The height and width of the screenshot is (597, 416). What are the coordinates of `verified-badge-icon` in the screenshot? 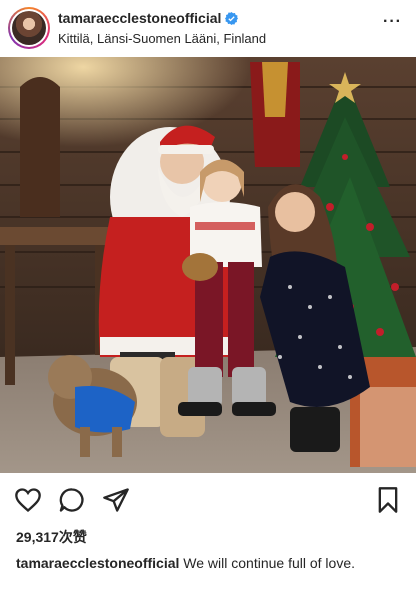 It's located at (232, 18).